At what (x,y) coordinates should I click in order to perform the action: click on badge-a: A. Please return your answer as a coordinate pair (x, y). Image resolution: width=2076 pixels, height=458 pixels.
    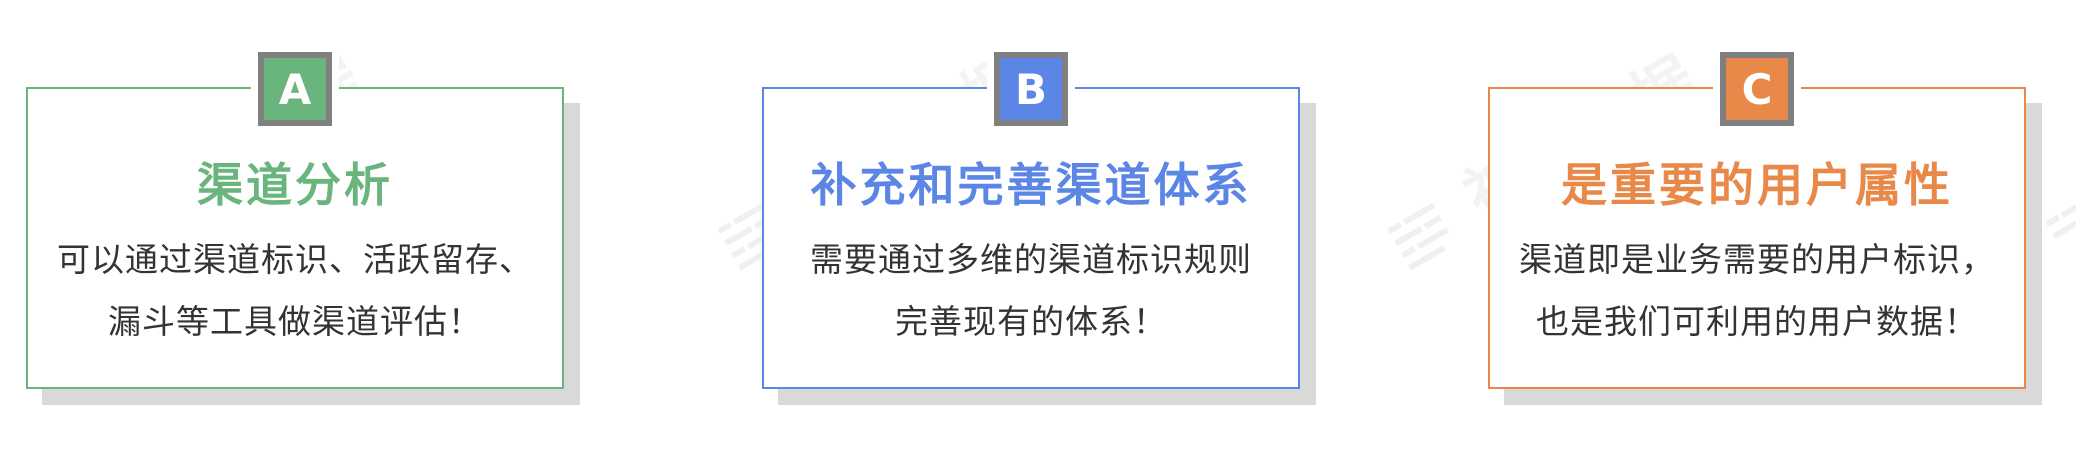
    Looking at the image, I should click on (295, 89).